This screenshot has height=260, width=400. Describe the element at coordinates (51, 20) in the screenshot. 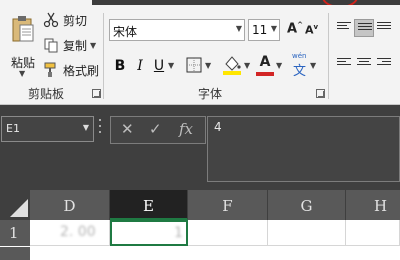

I see `scissors-icon` at that location.